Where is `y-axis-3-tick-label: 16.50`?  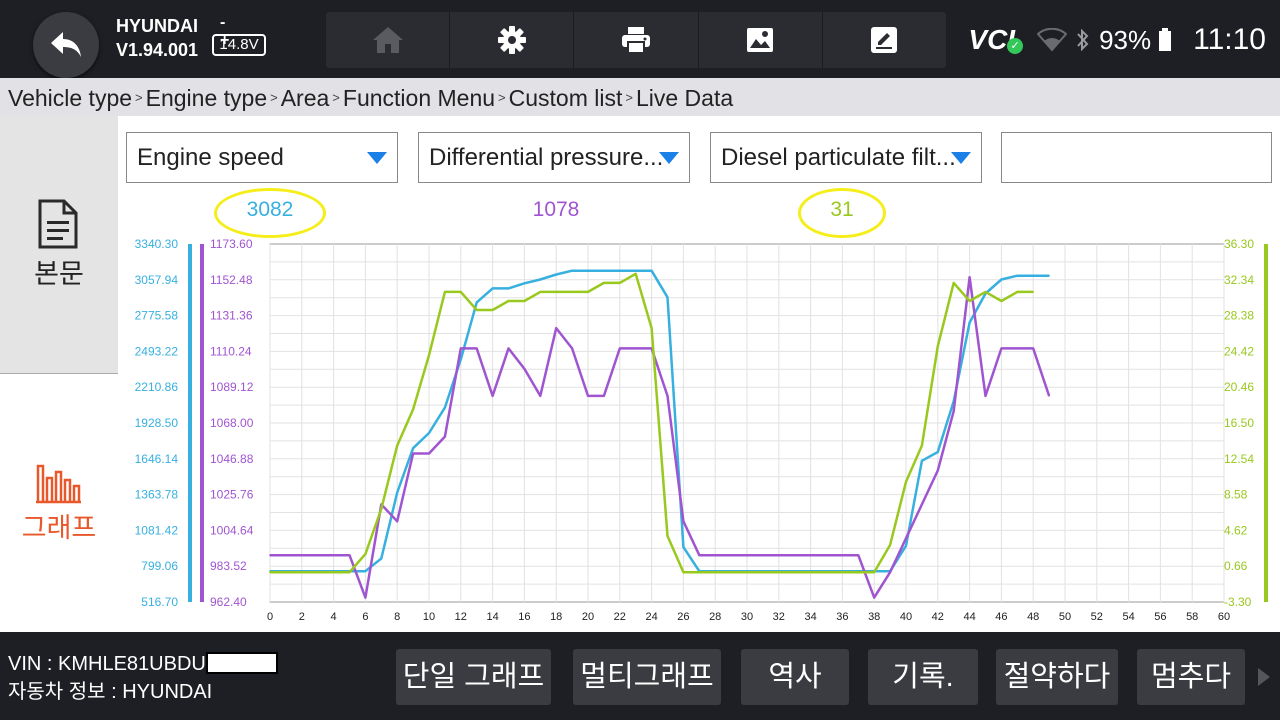 y-axis-3-tick-label: 16.50 is located at coordinates (1239, 423).